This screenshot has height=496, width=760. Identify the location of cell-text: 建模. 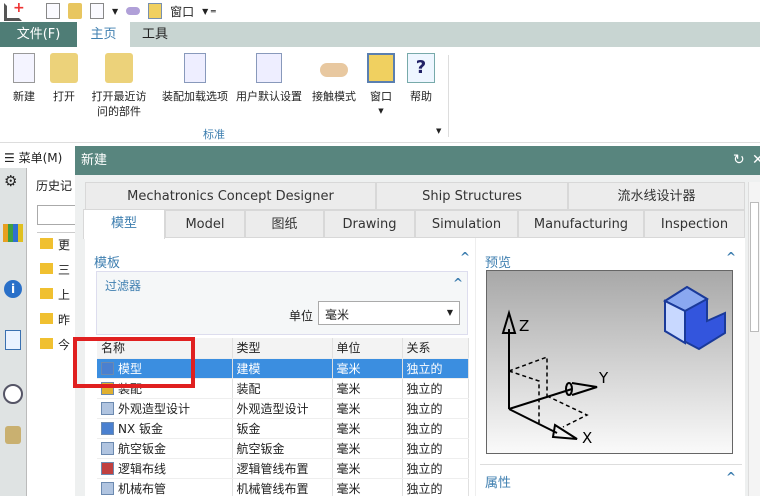
(248, 368).